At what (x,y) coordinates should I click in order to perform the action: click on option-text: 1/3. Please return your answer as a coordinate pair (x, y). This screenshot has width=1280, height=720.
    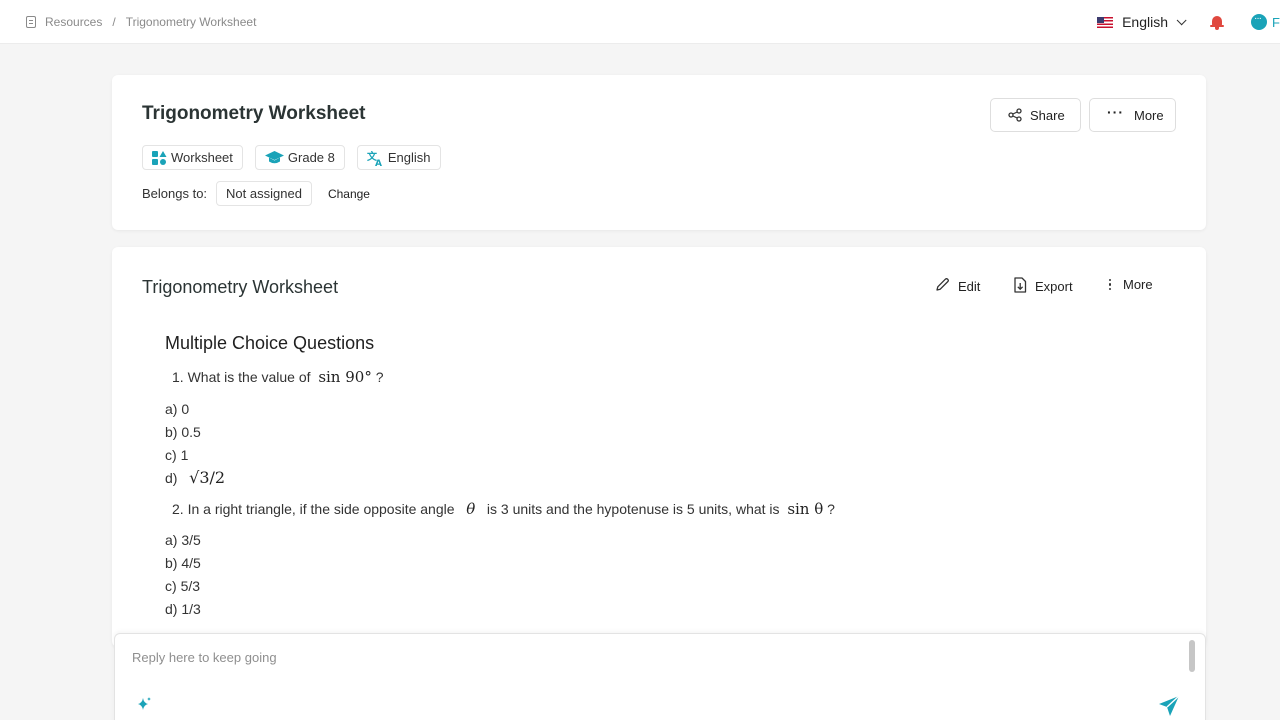
    Looking at the image, I should click on (191, 609).